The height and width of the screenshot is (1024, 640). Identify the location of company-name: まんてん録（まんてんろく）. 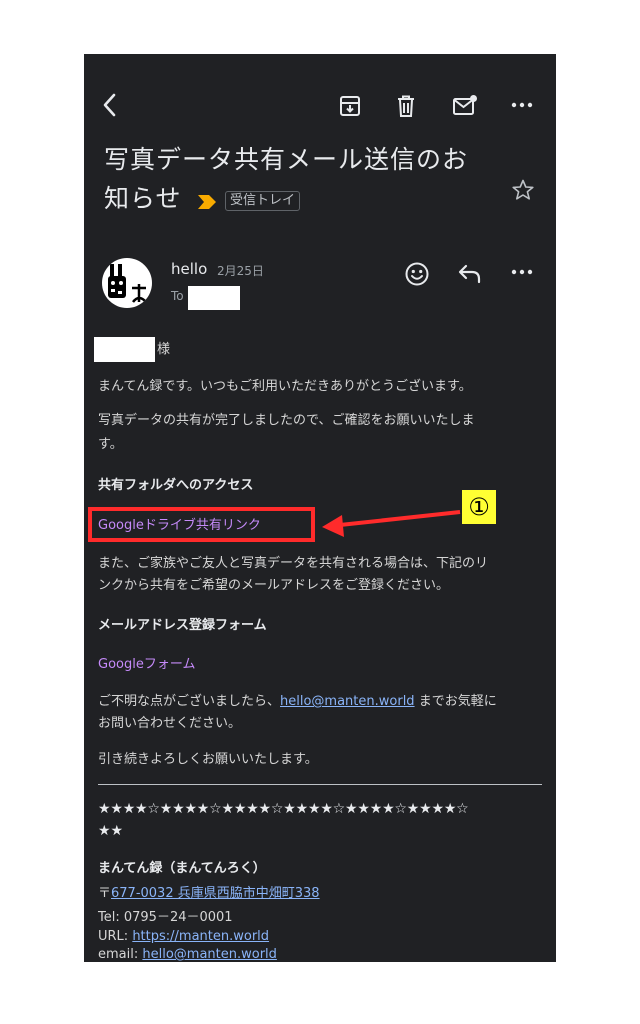
(182, 868).